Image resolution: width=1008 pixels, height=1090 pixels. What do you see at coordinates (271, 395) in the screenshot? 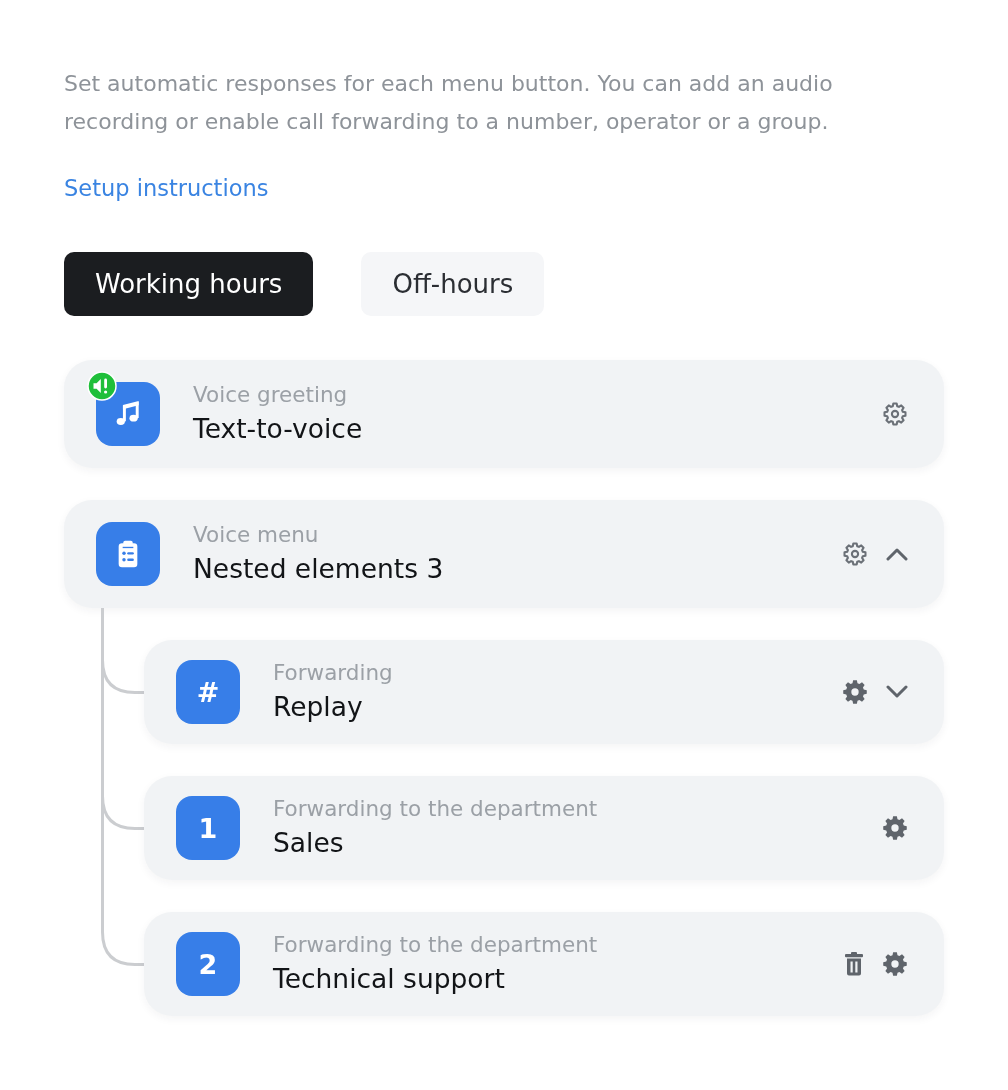
I see `item-type-label: Voice greeting` at bounding box center [271, 395].